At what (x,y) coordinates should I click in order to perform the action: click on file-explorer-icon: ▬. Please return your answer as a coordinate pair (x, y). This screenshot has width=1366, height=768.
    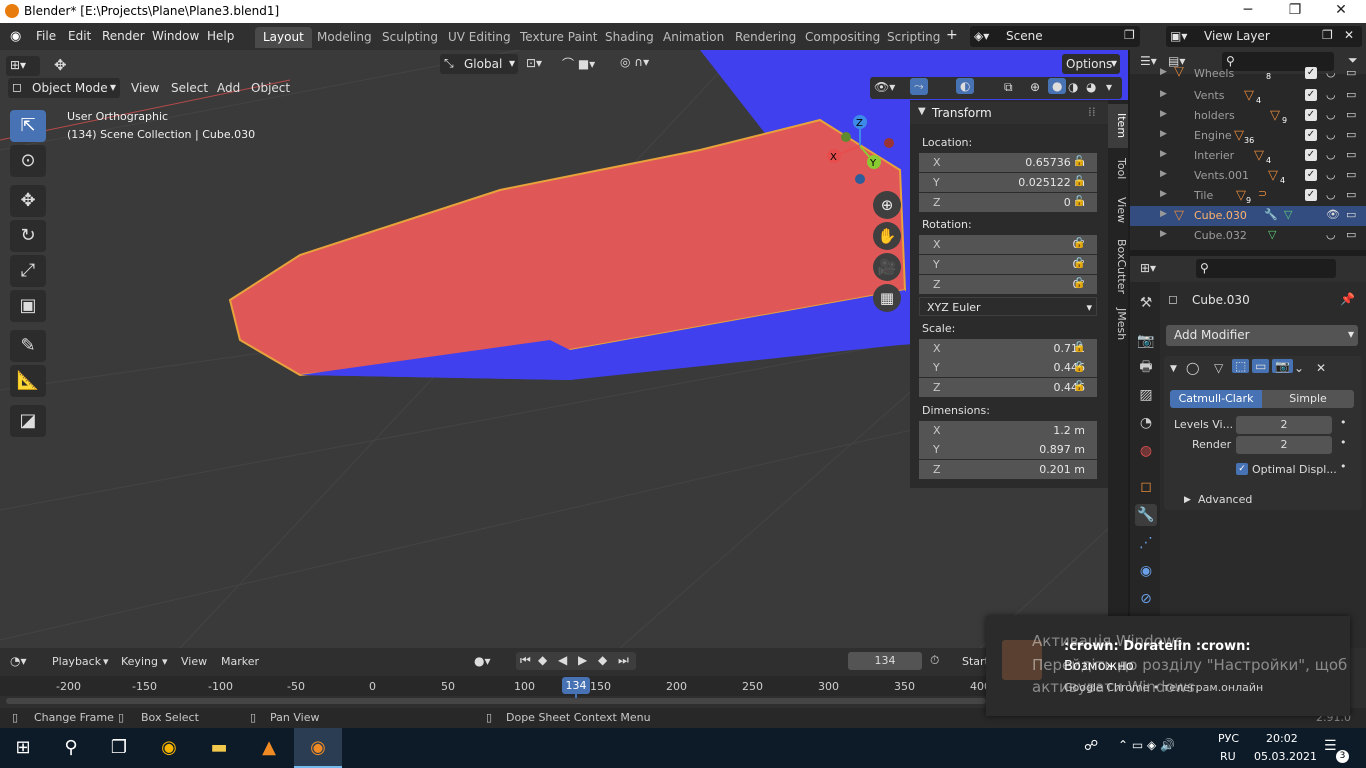
    Looking at the image, I should click on (219, 748).